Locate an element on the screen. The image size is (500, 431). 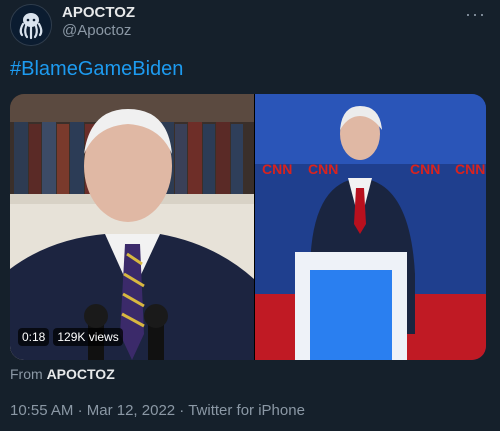
video-view-count: 129K views is located at coordinates (88, 337).